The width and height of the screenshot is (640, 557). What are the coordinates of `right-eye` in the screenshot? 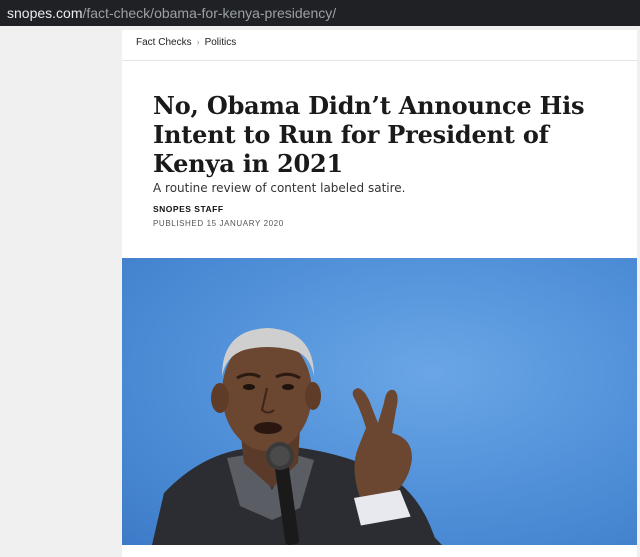 It's located at (288, 387).